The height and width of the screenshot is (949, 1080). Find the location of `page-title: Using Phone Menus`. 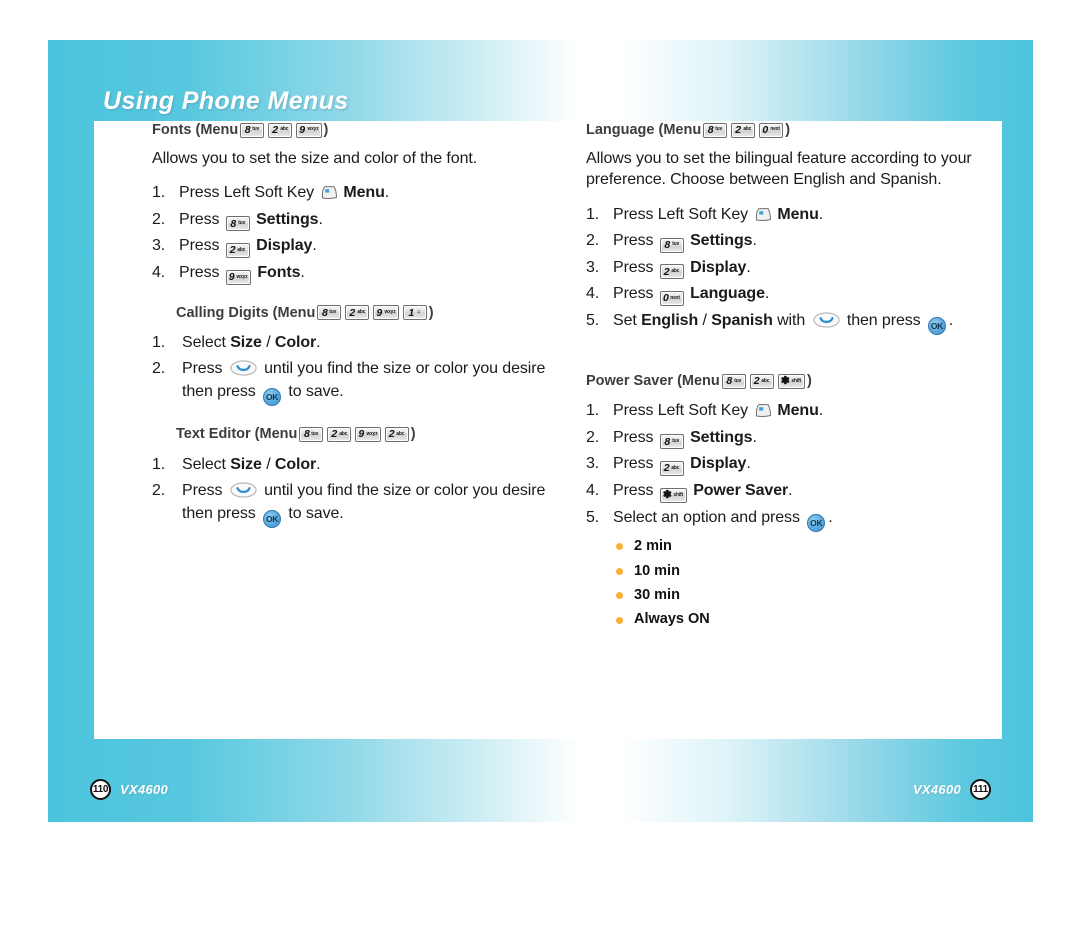

page-title: Using Phone Menus is located at coordinates (226, 101).